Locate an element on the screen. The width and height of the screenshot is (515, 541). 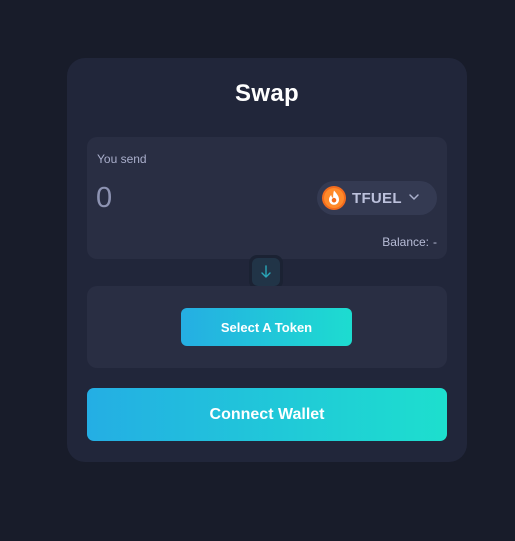
send-amount-input is located at coordinates (171, 198).